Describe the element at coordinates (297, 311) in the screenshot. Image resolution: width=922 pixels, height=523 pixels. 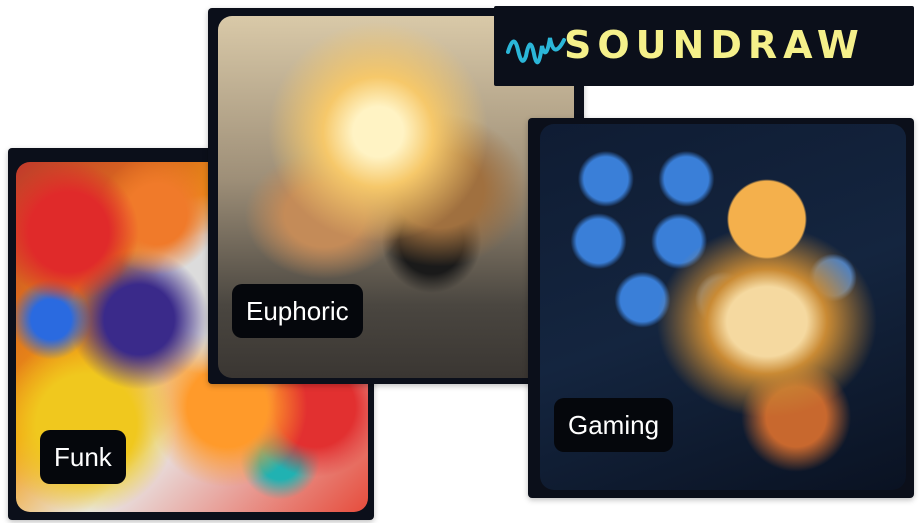
I see `genre-label-euphoric: Euphoric` at that location.